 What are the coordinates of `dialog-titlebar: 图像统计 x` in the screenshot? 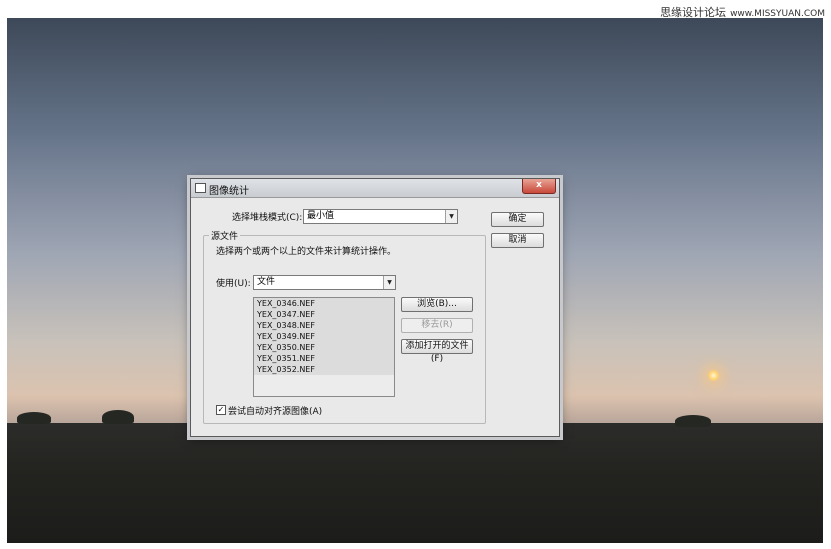 It's located at (375, 188).